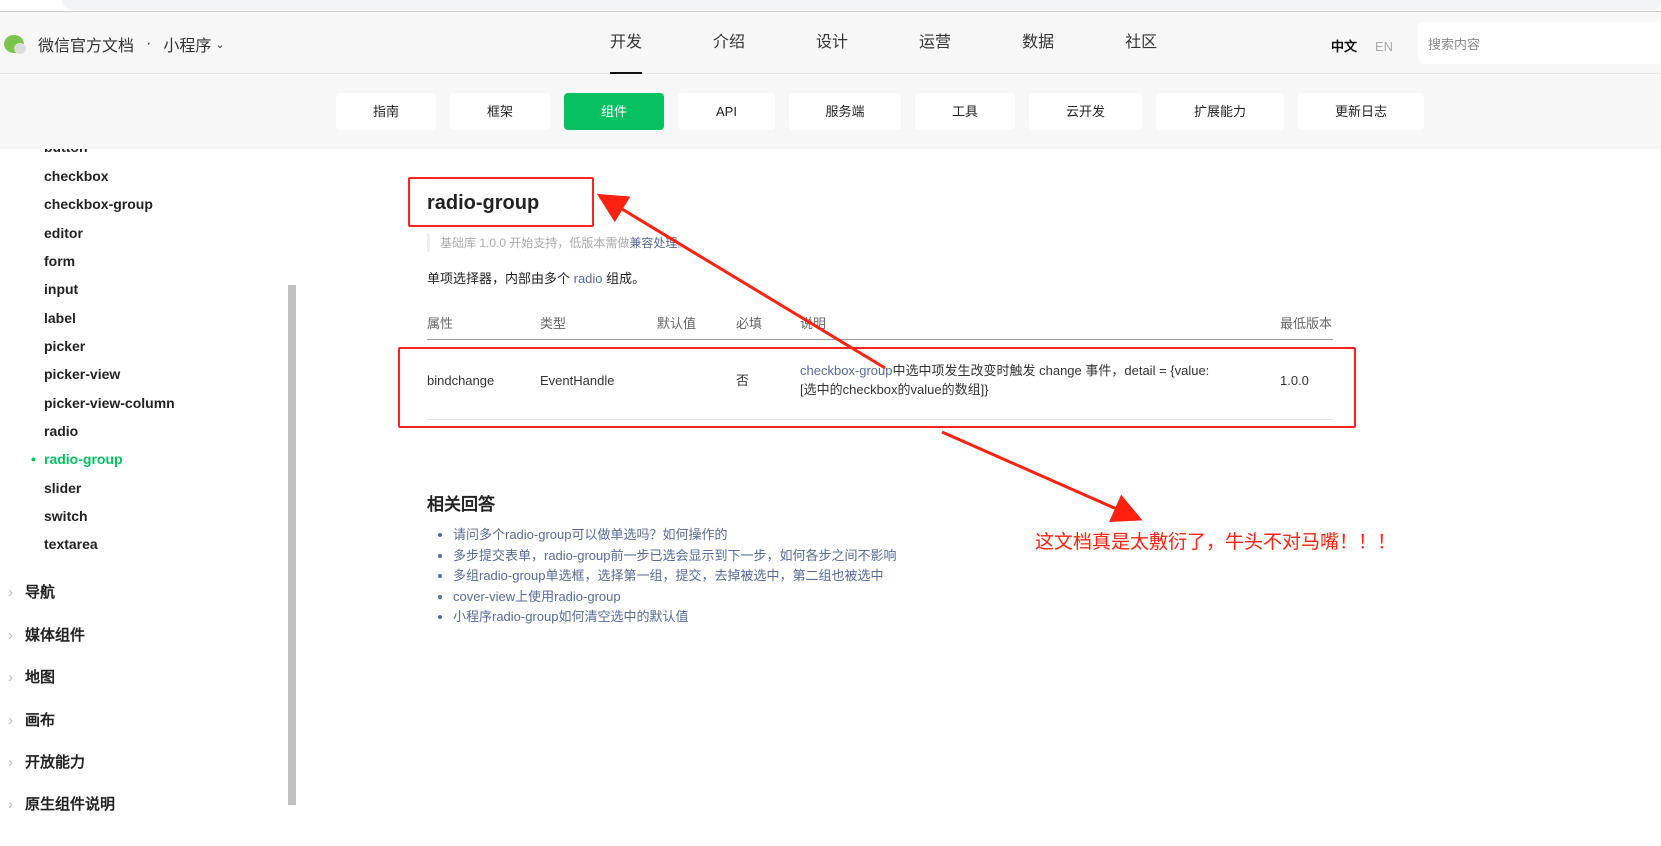  Describe the element at coordinates (1216, 542) in the screenshot. I see `annotation-comment: 这文档真是太敷衍了，牛头不对马嘴！！！` at that location.